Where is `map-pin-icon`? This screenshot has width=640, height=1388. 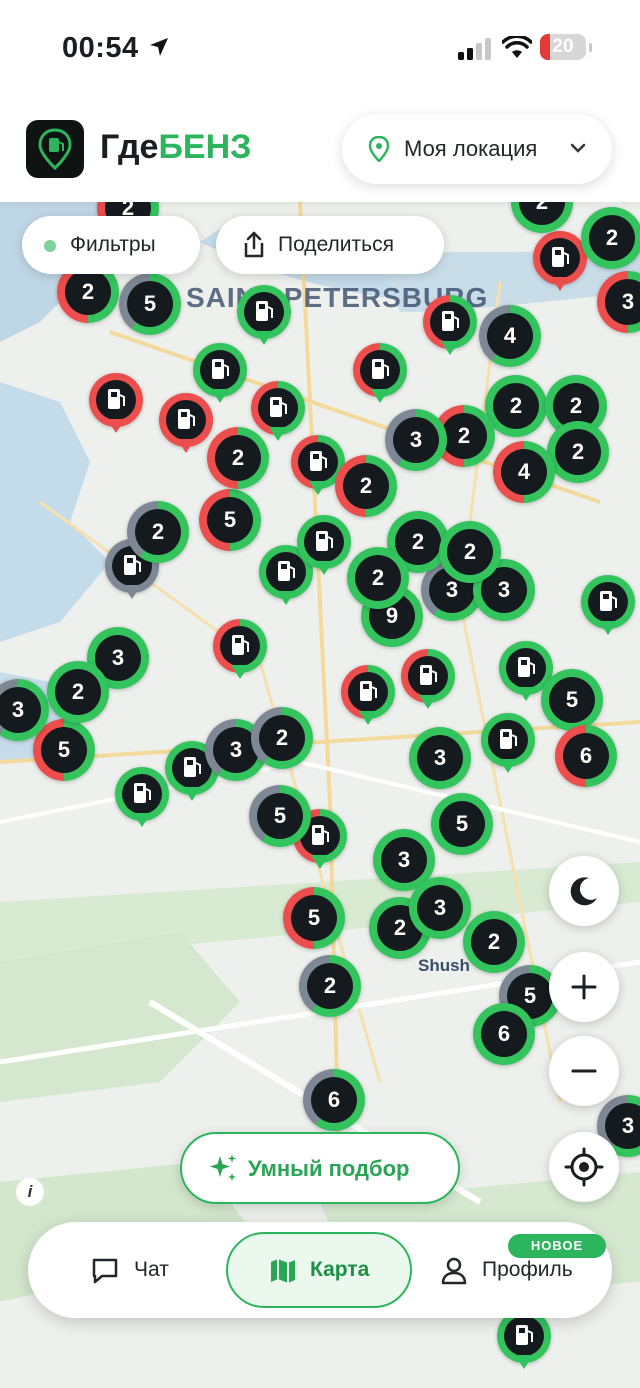
map-pin-icon is located at coordinates (379, 149).